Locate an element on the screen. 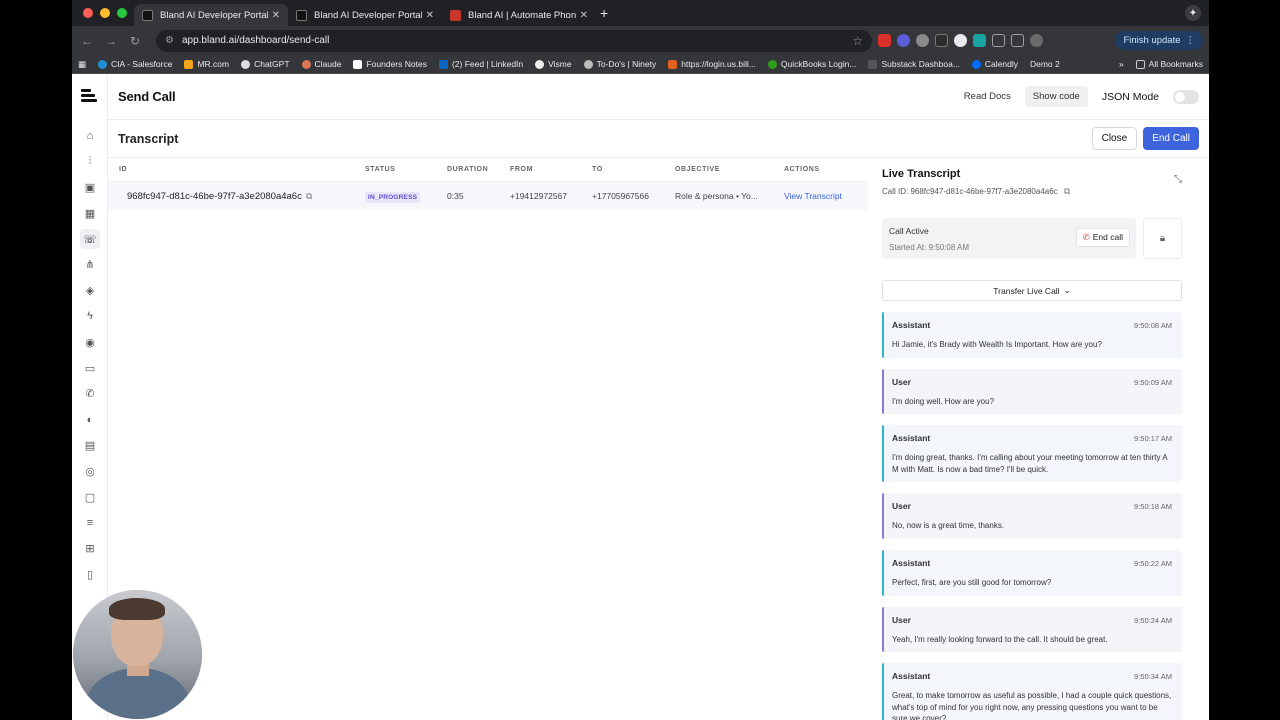  bookmark-item: Founders Notes is located at coordinates (390, 64).